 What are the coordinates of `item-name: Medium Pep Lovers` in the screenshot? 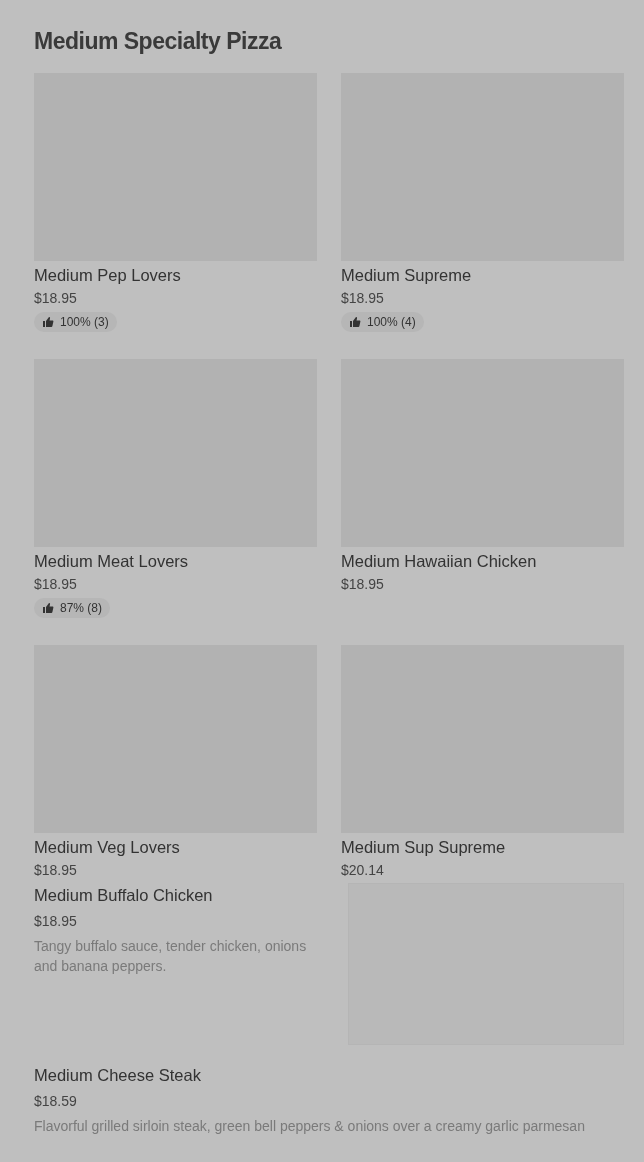 It's located at (175, 275).